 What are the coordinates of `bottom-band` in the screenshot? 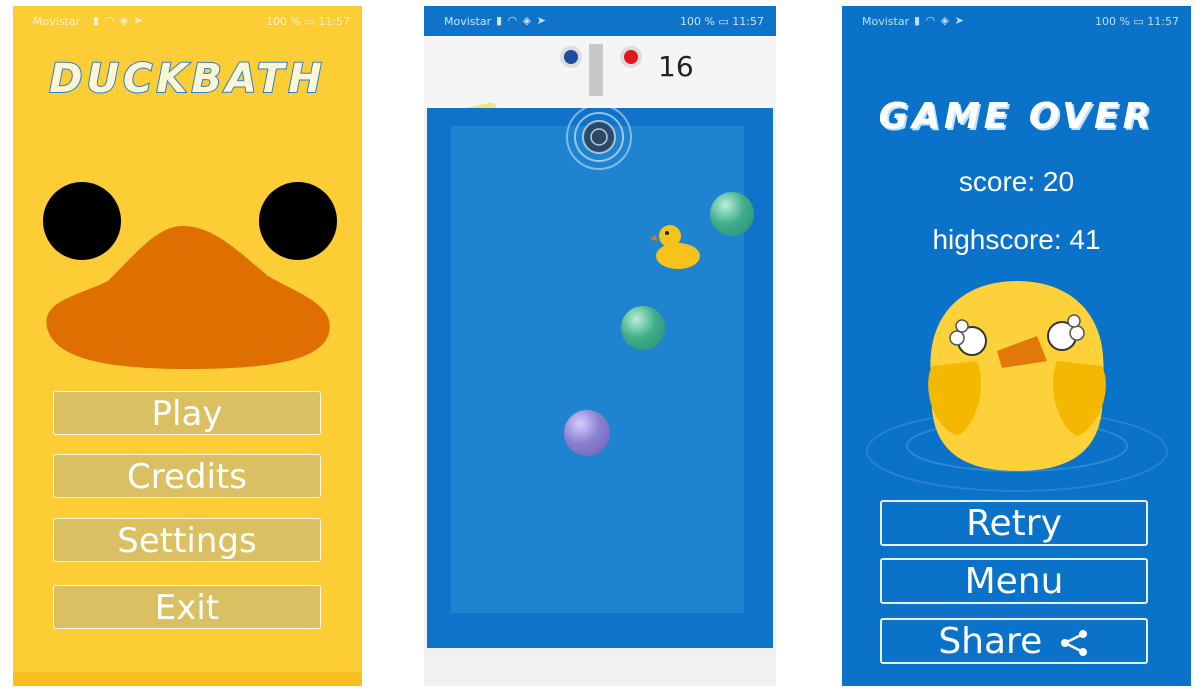 It's located at (187, 679).